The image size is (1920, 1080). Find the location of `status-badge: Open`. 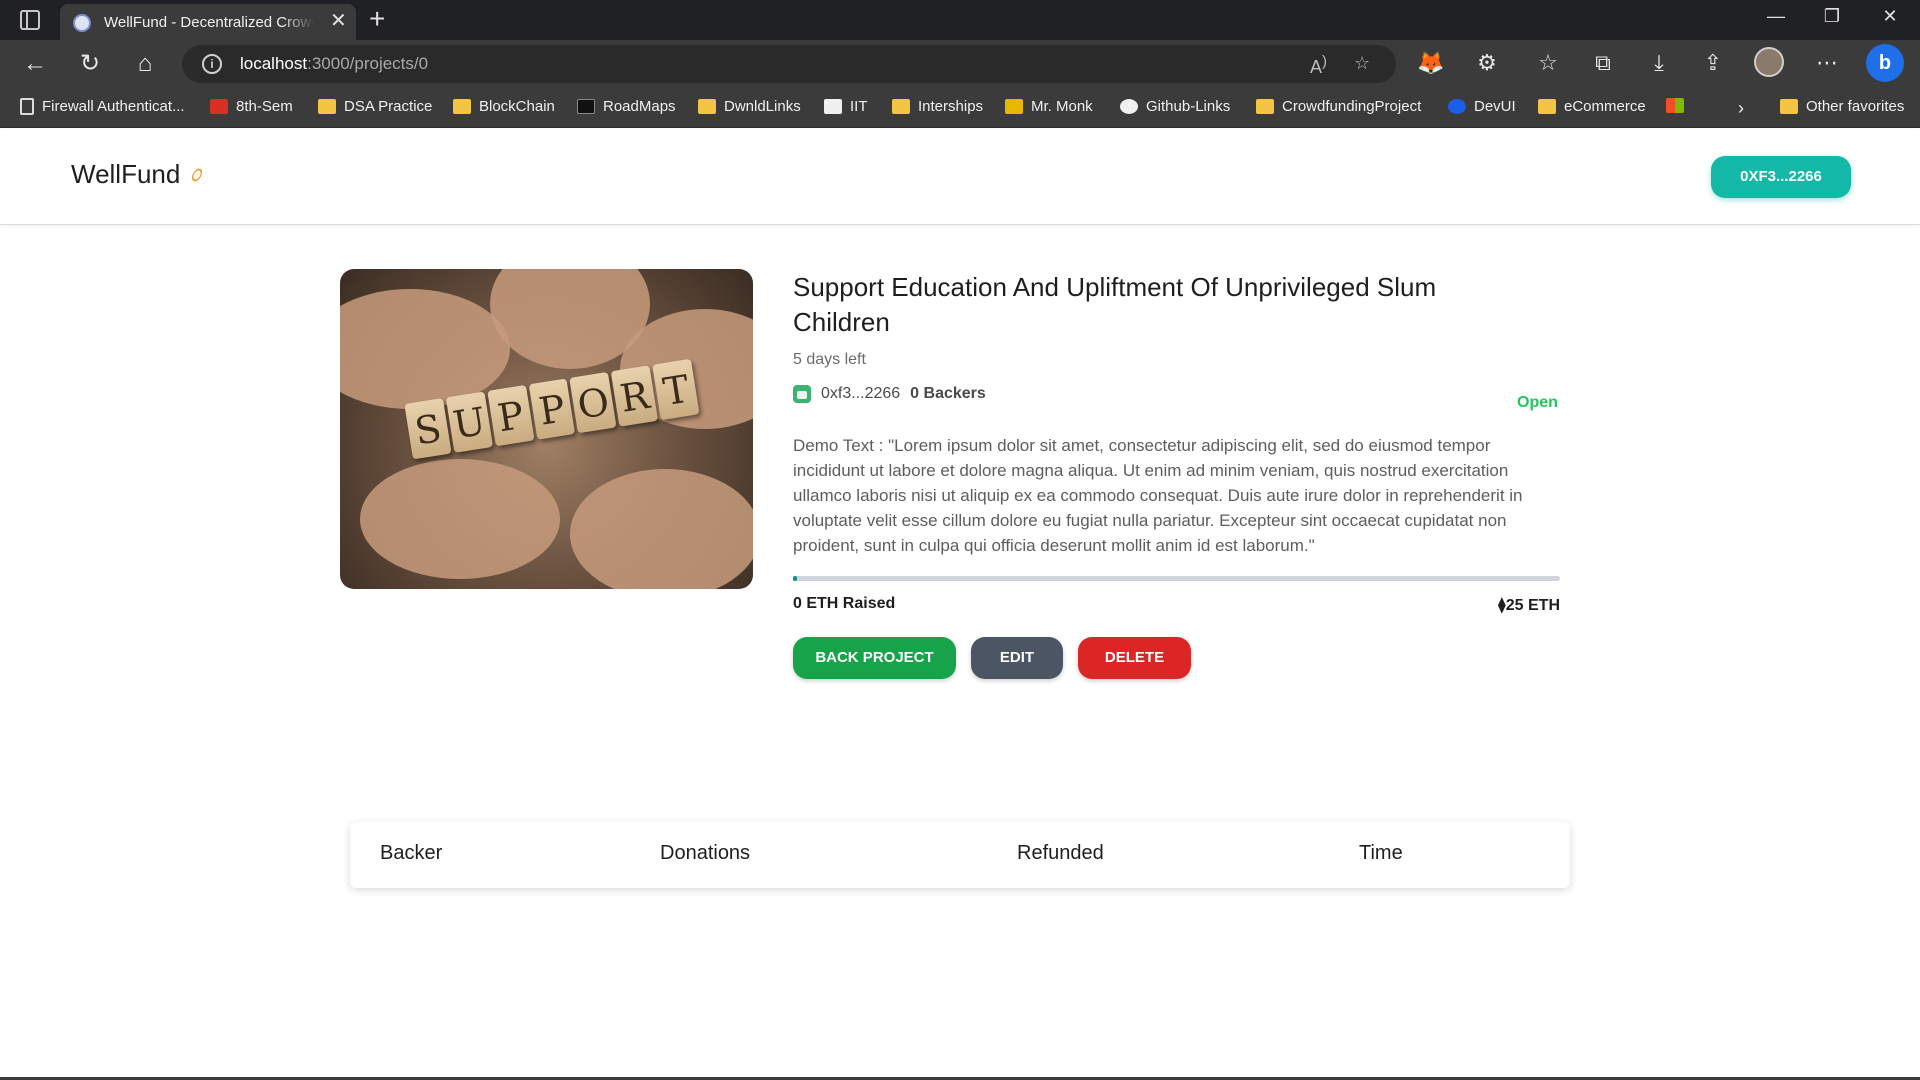

status-badge: Open is located at coordinates (1537, 402).